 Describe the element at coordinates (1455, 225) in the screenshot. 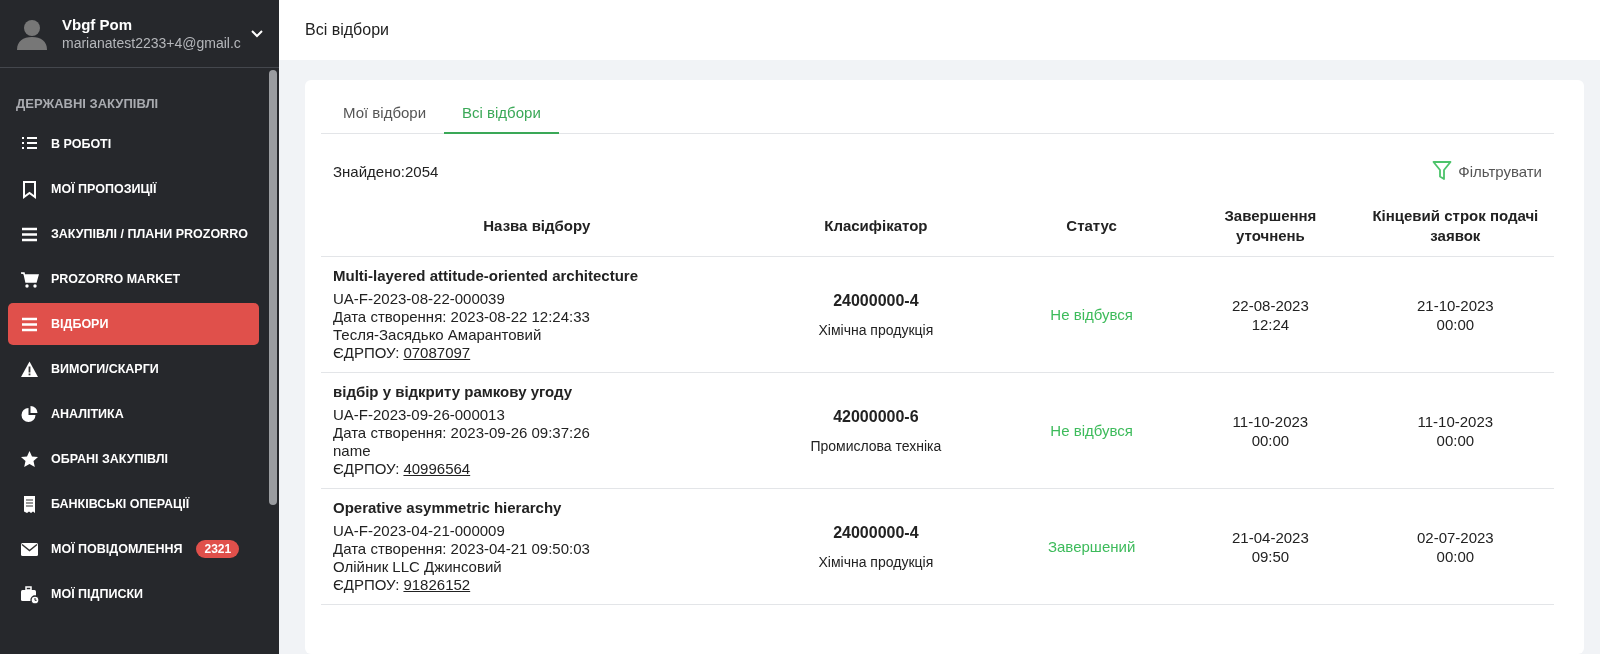

I see `column-header: Кінцевий строк подачі заявок` at that location.